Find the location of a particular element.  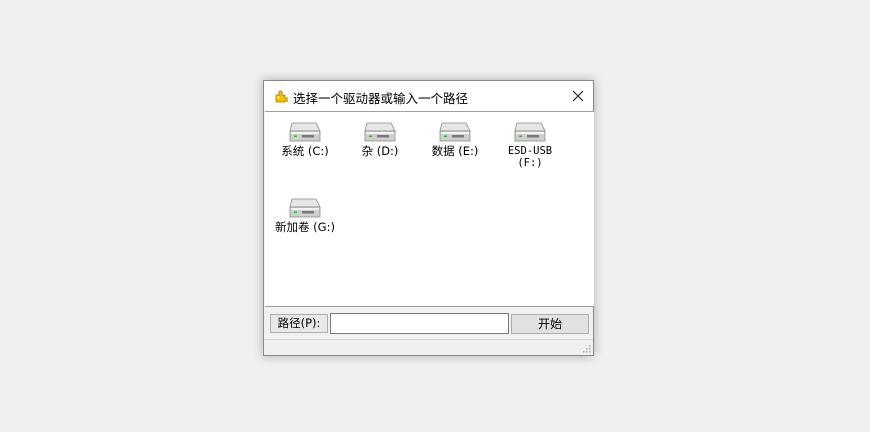

drive-label: ESD-USB (F:) is located at coordinates (530, 157).